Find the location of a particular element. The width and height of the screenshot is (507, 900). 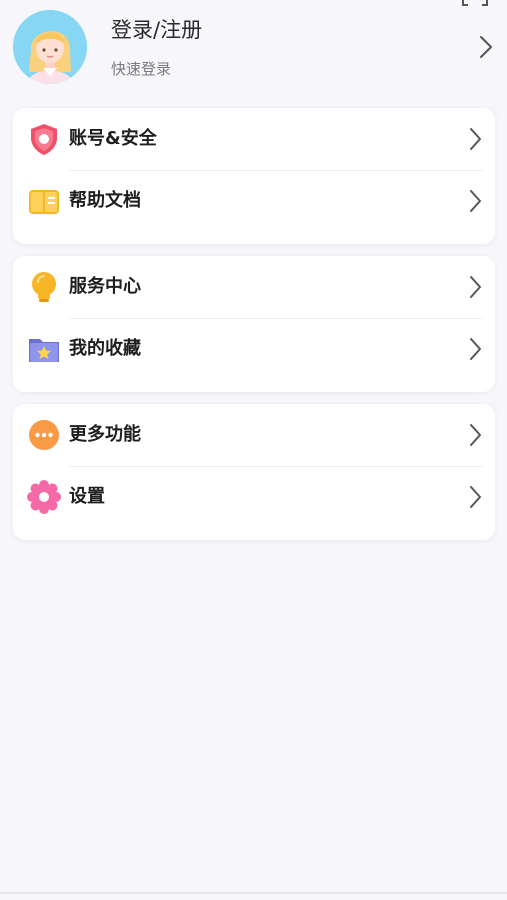

gear-flower-icon is located at coordinates (44, 497).